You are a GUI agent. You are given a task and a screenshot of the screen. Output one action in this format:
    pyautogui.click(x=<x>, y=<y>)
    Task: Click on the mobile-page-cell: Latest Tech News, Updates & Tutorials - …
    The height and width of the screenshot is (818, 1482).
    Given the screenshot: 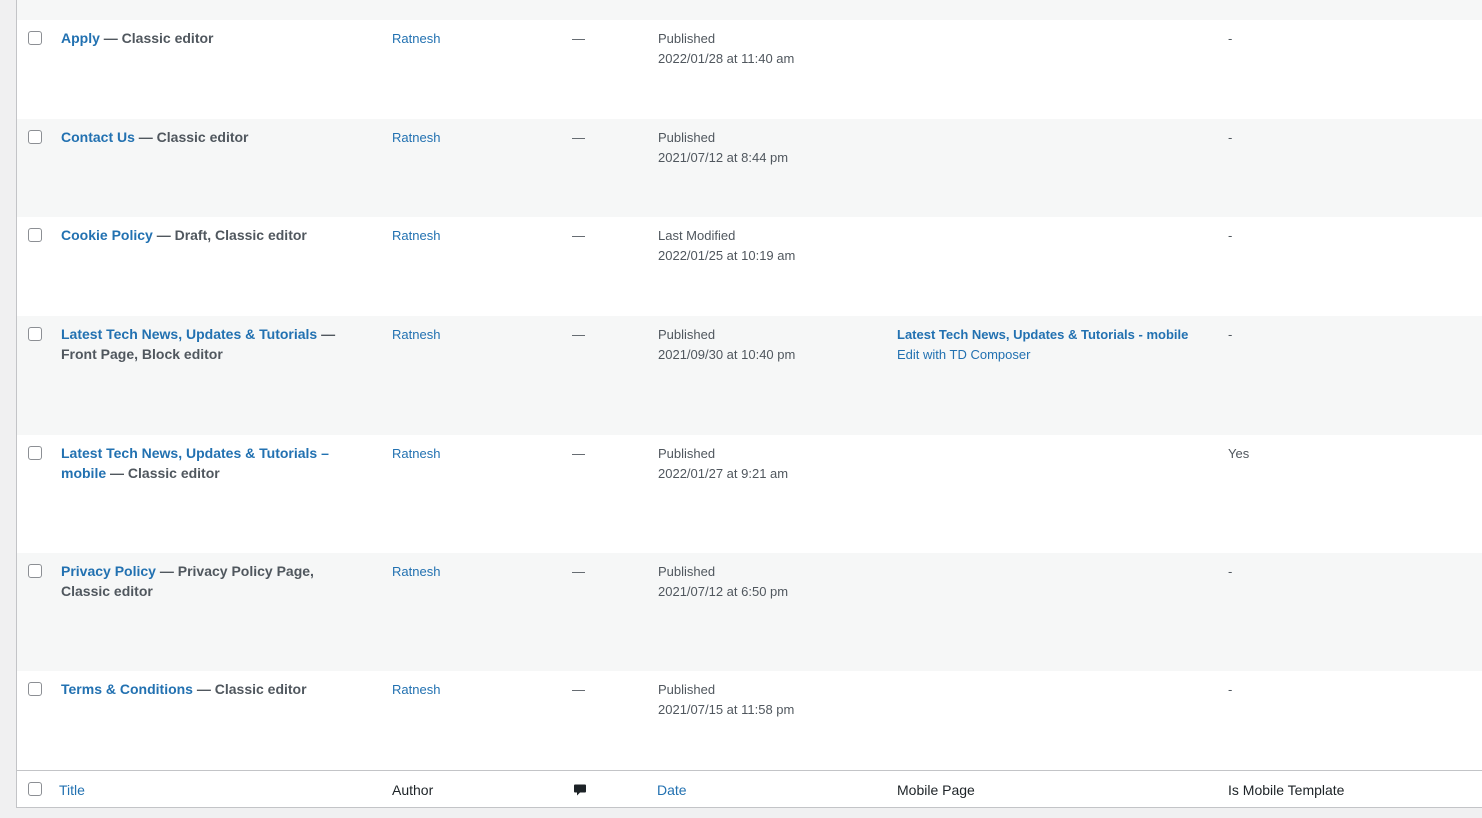 What is the action you would take?
    pyautogui.click(x=1047, y=344)
    